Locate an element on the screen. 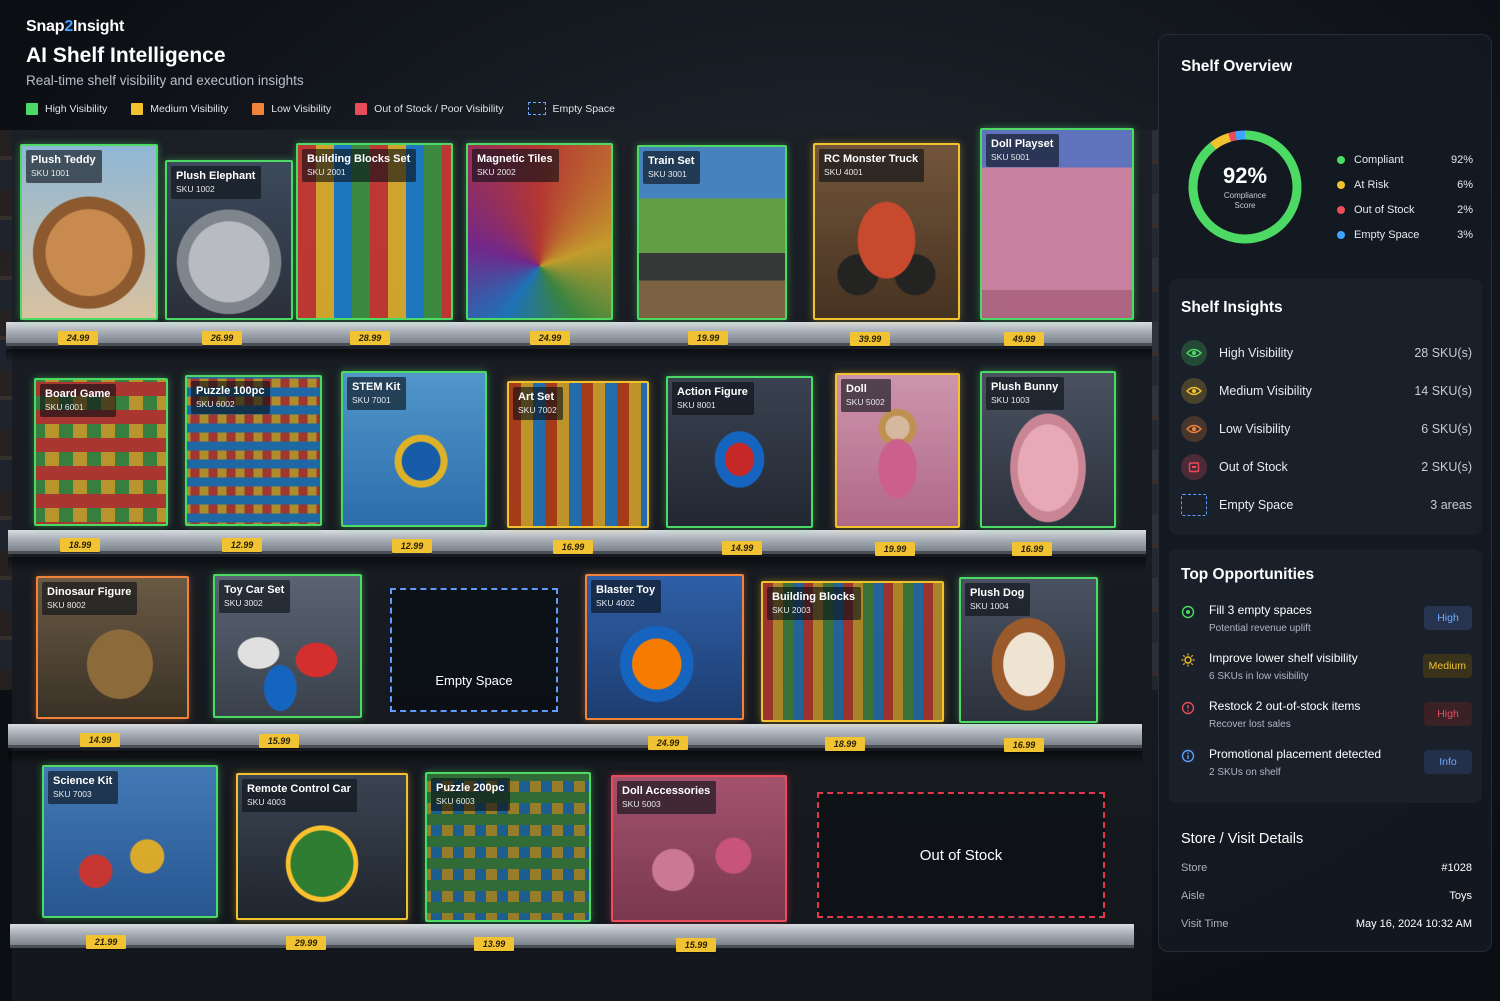 This screenshot has width=1500, height=1001. product-sku: SKU 7001 is located at coordinates (371, 399).